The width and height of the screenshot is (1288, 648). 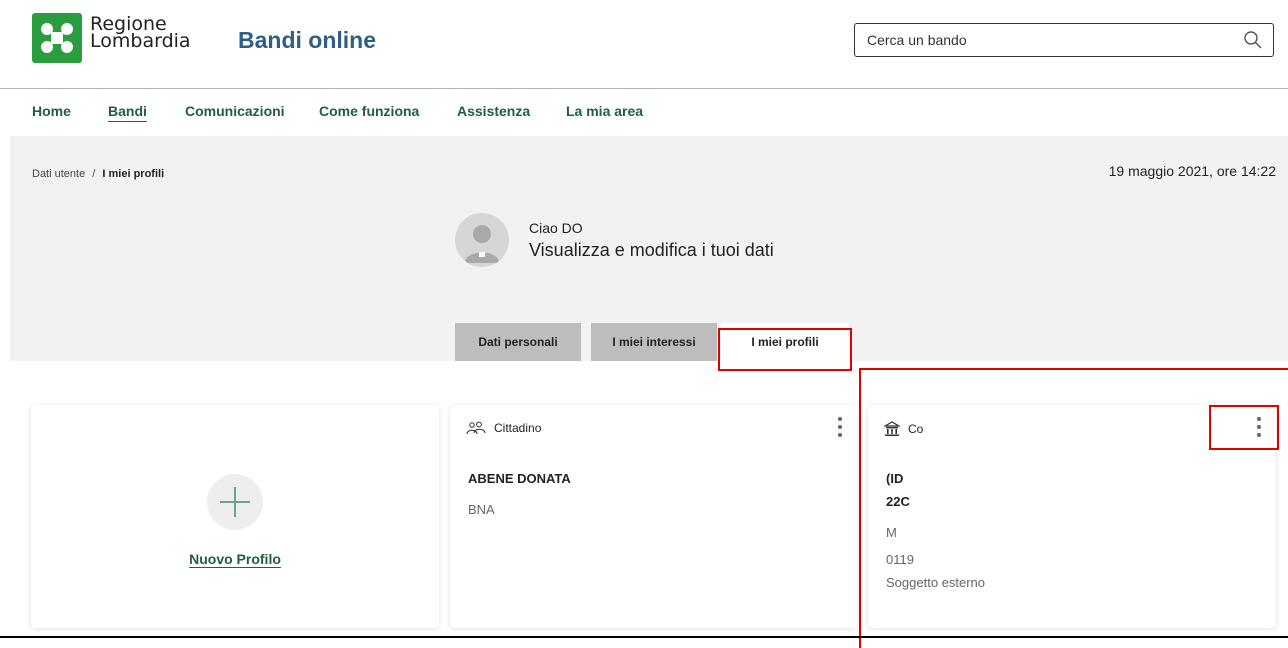 I want to click on nav-item-la-mia-area: La mia area, so click(x=604, y=111).